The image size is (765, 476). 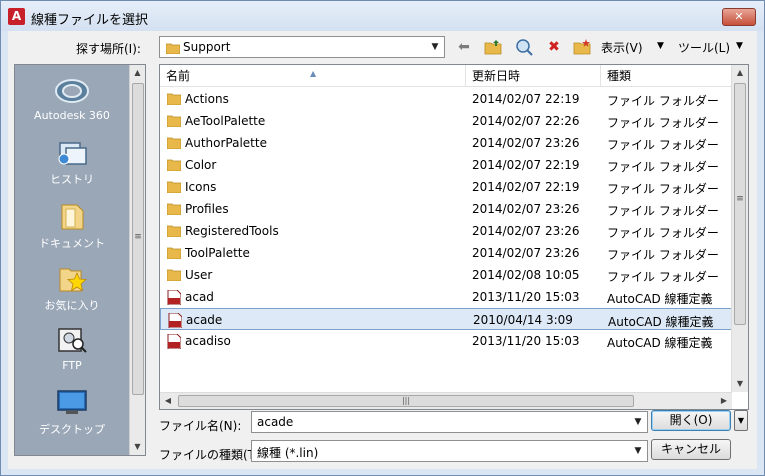 I want to click on place-history: ヒストリ, so click(x=72, y=163).